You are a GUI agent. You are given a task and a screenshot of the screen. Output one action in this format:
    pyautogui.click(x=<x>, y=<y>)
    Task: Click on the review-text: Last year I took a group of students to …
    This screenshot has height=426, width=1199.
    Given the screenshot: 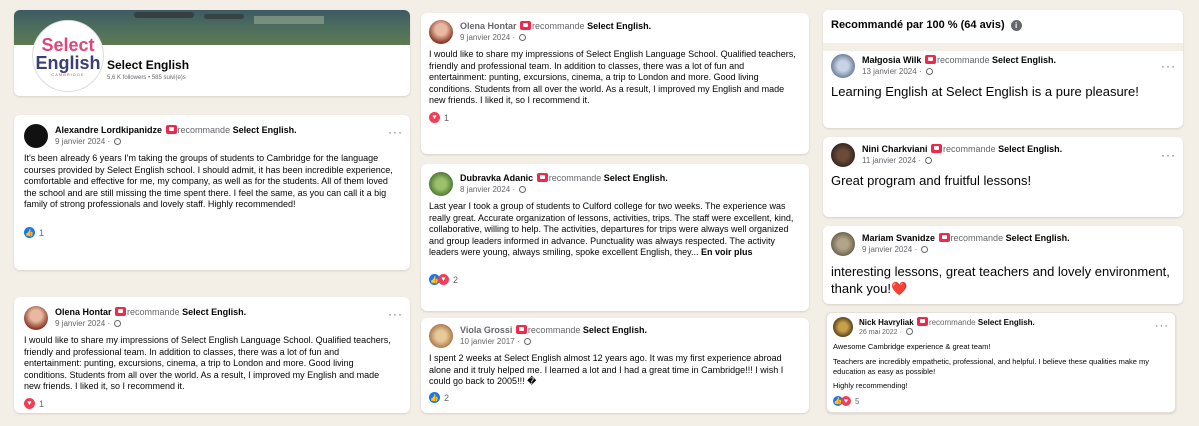 What is the action you would take?
    pyautogui.click(x=616, y=230)
    